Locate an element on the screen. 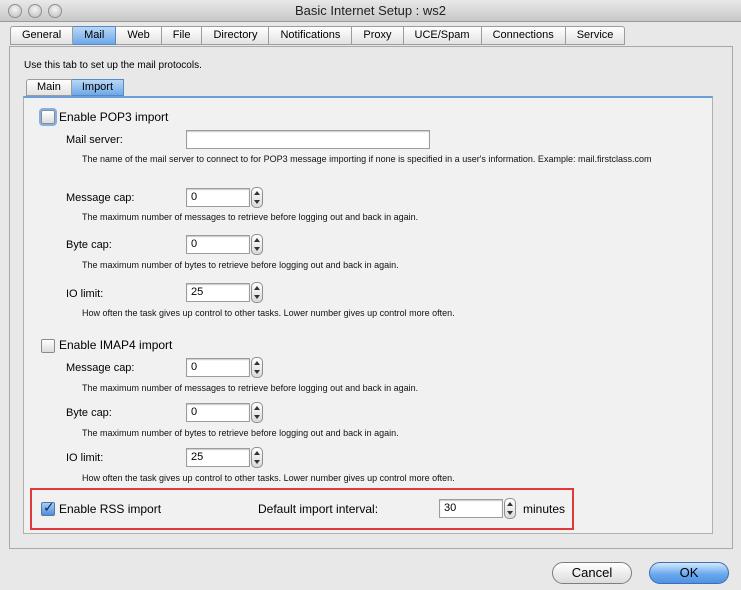 This screenshot has width=741, height=590. pop3-byte-cap-stepper is located at coordinates (257, 244).